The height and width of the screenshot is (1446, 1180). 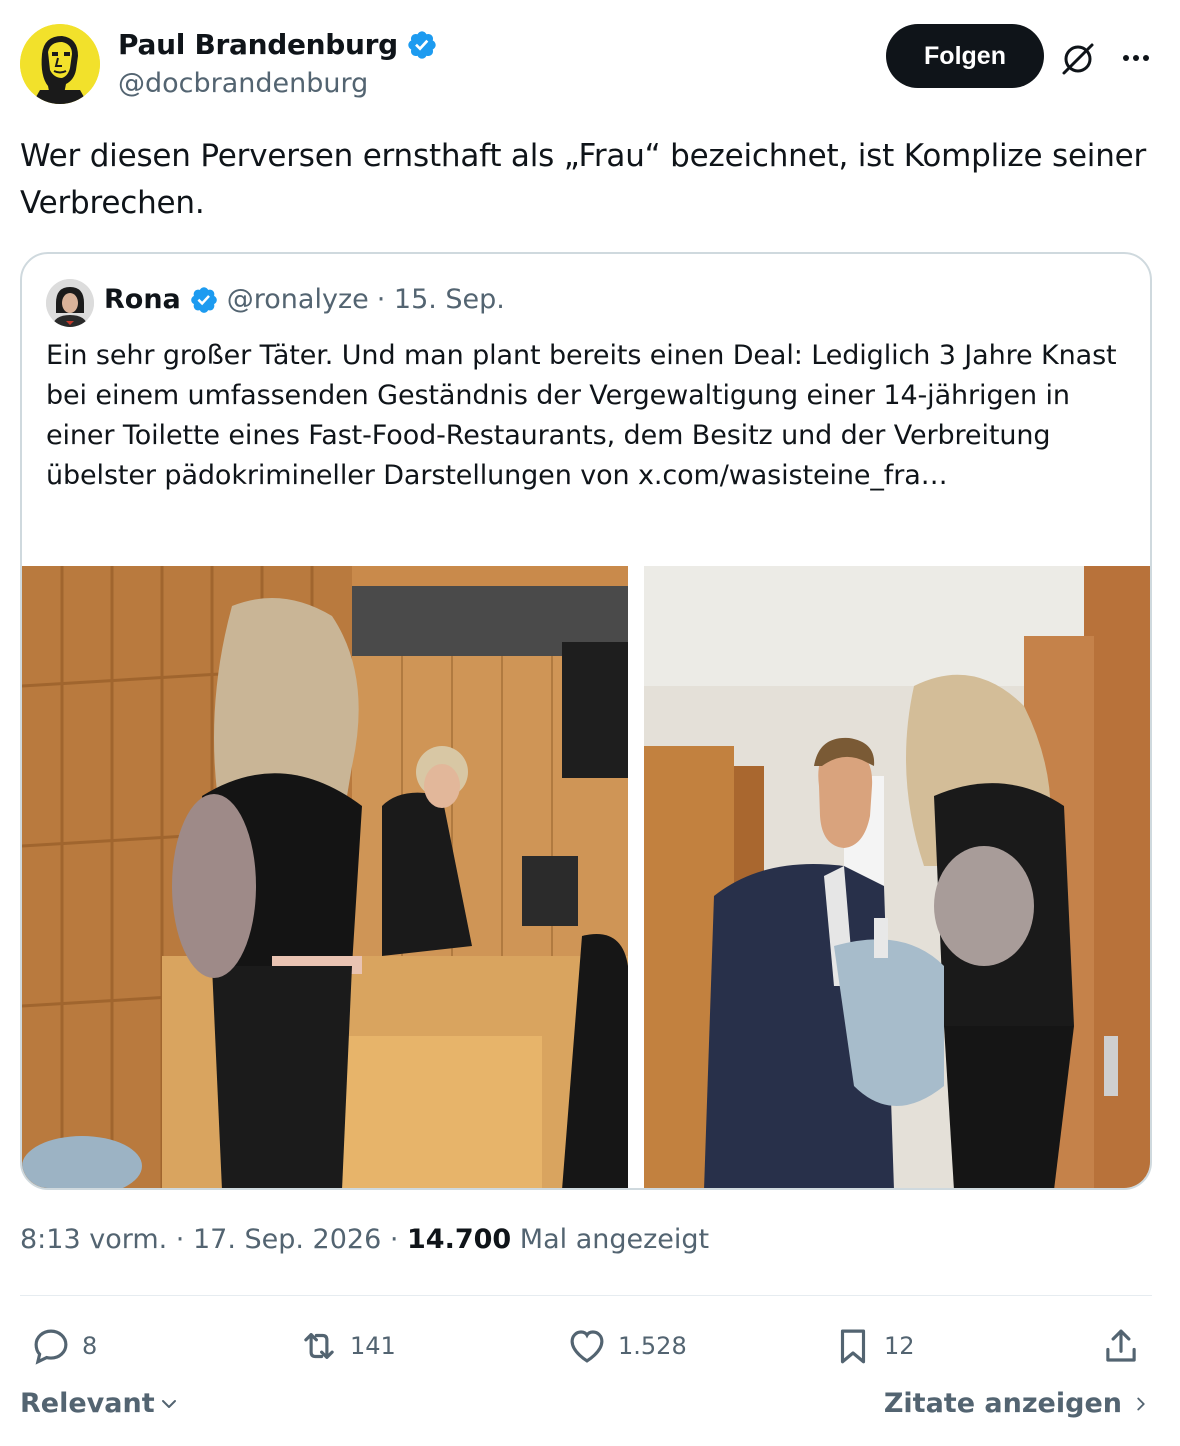 I want to click on view-quotes-link: Zitate anzeigen, so click(x=1018, y=1403).